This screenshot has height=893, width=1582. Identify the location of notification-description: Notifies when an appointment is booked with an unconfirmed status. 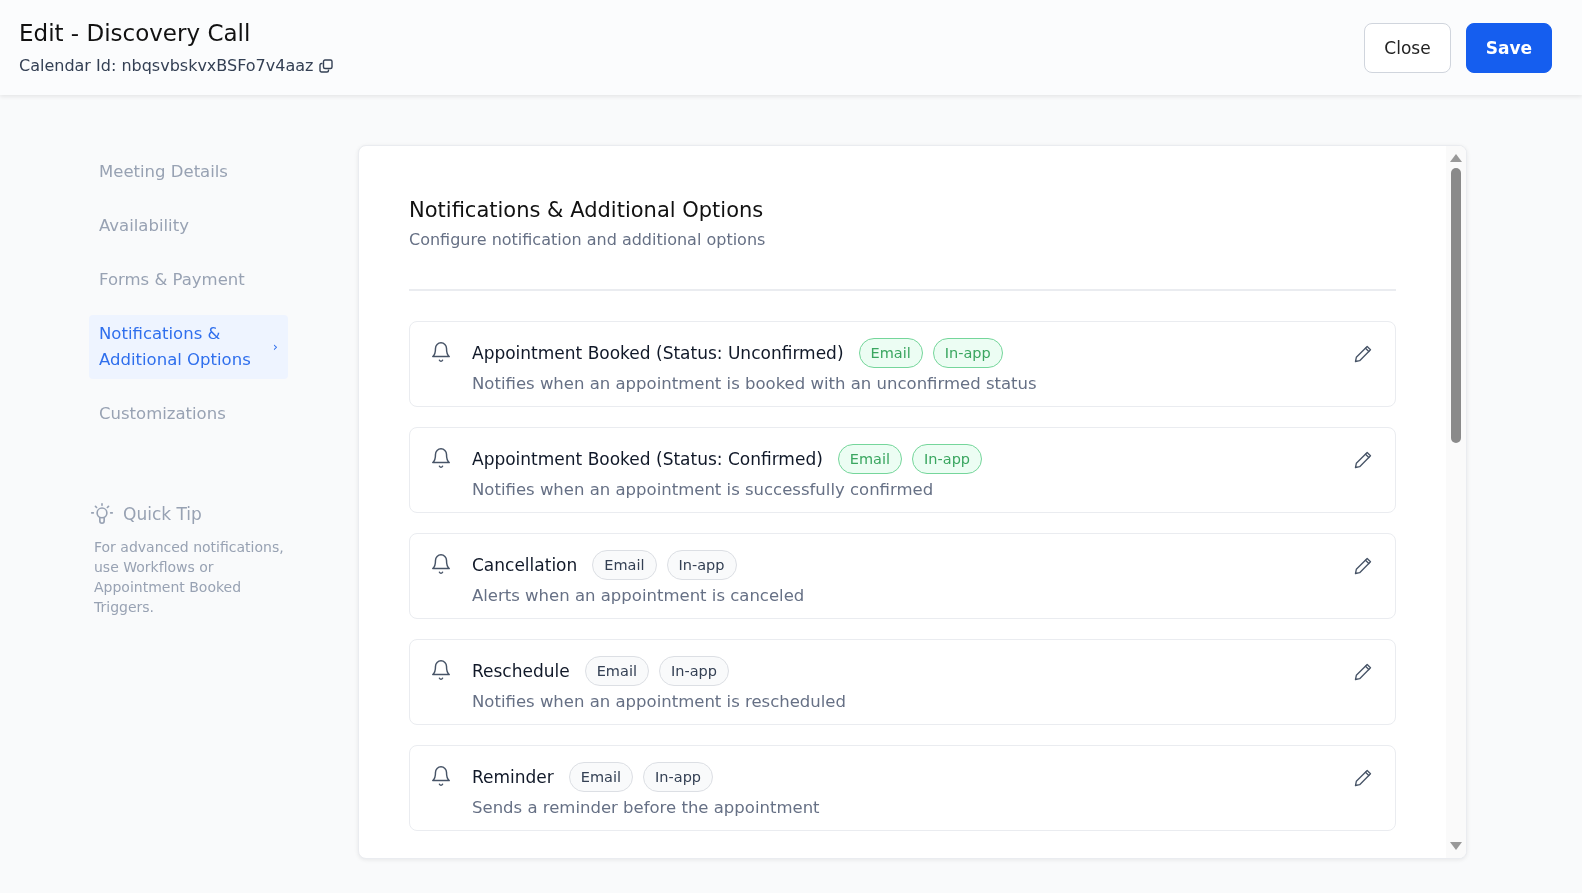
(755, 383).